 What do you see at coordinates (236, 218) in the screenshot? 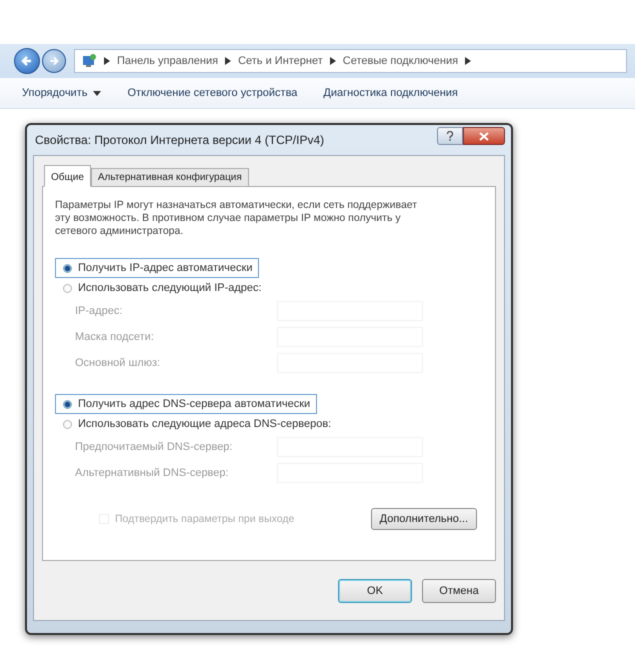
I see `description-text: Параметры IP могут назначаться автоматически, если сеть поддерживает эту возможность. В противном случае параметры IP можно получить у сетевого администратора.` at bounding box center [236, 218].